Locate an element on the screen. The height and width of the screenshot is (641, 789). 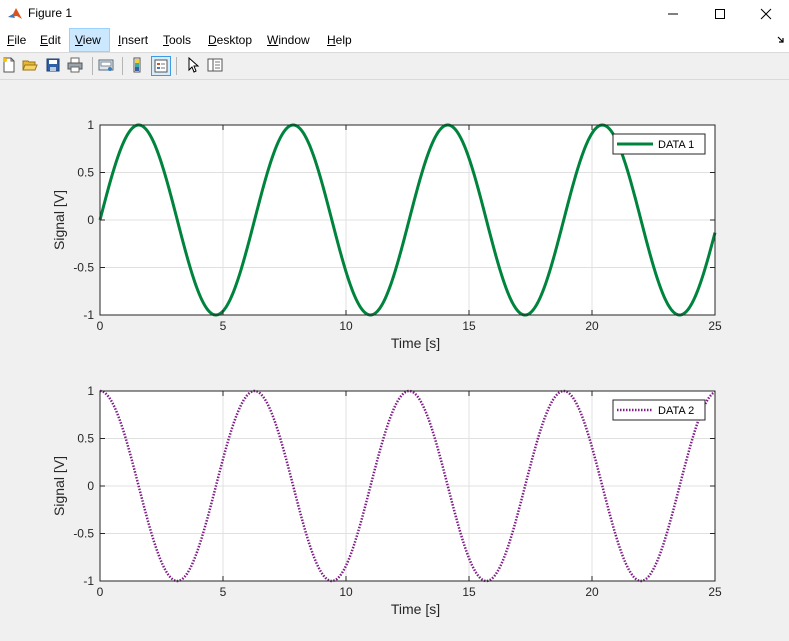
dock-arrow-icon is located at coordinates (781, 40).